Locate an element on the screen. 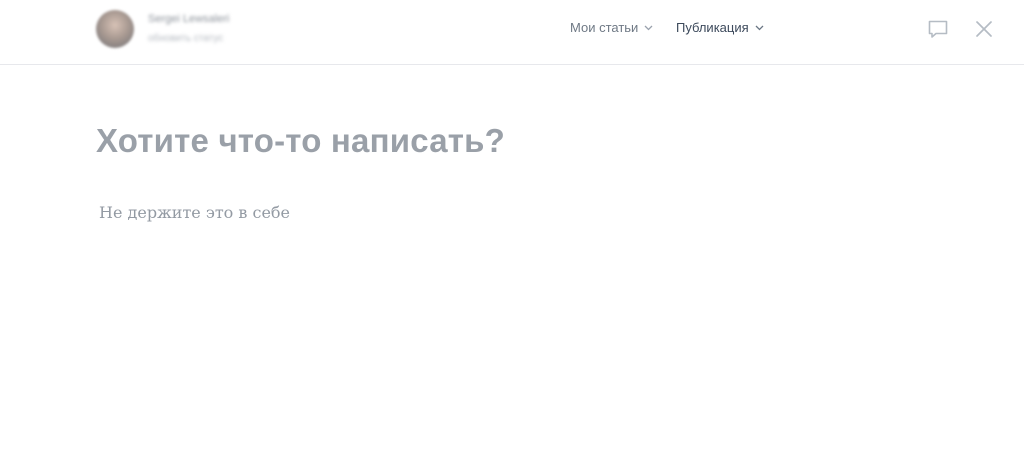  close-icon is located at coordinates (984, 29).